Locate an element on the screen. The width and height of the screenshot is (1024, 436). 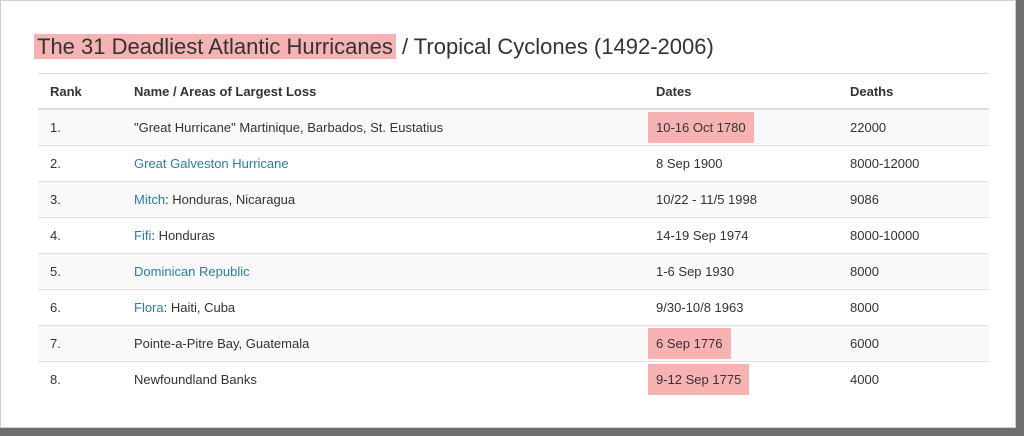
cell-rank: 6. is located at coordinates (80, 307).